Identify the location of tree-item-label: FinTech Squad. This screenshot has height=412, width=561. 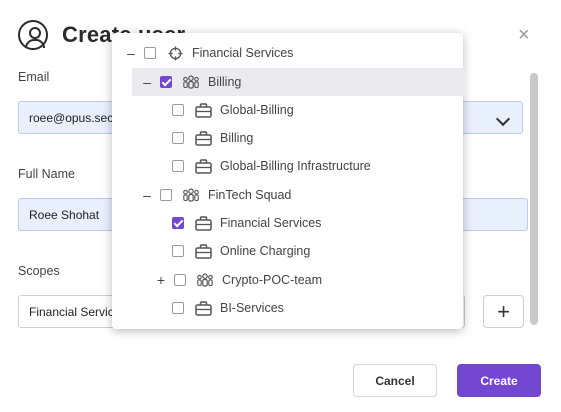
(250, 195).